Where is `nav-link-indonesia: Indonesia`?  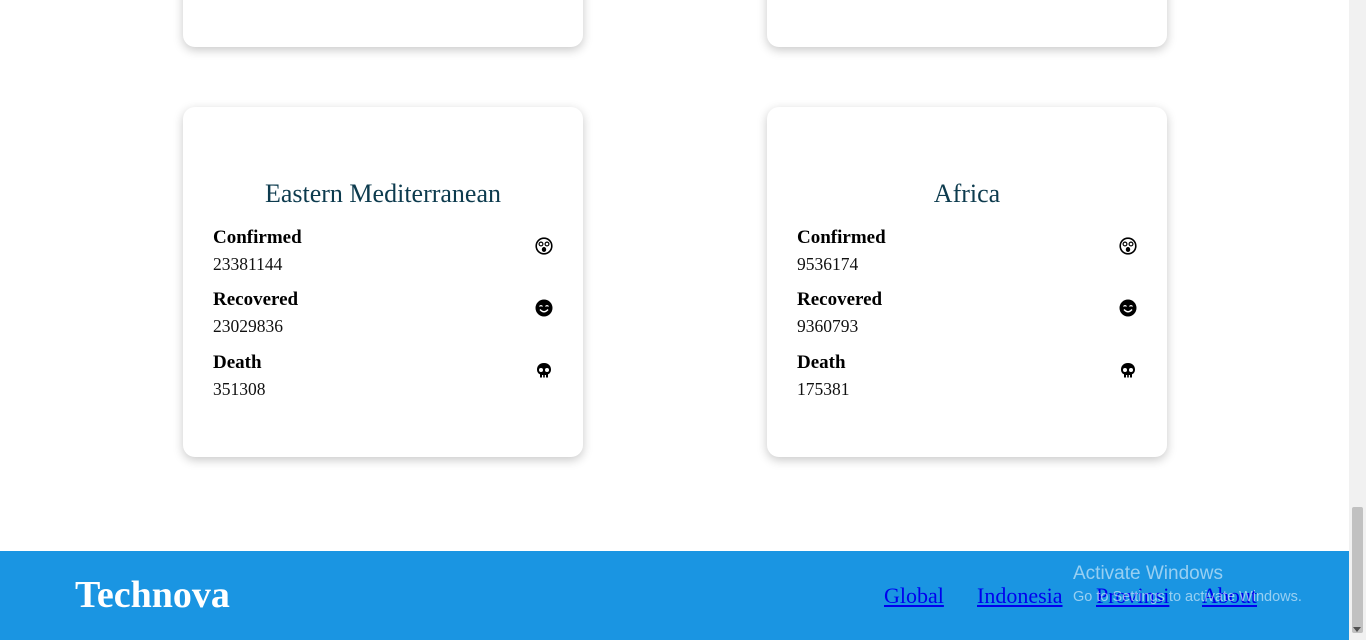
nav-link-indonesia: Indonesia is located at coordinates (1020, 596).